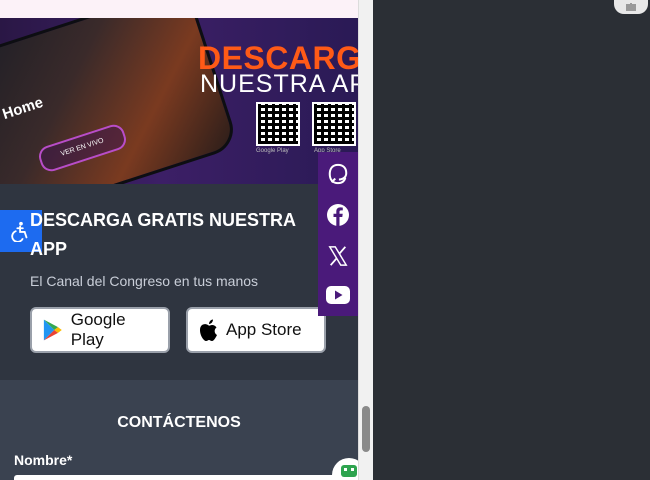 The image size is (650, 480). Describe the element at coordinates (19, 231) in the screenshot. I see `accessibility-icon` at that location.